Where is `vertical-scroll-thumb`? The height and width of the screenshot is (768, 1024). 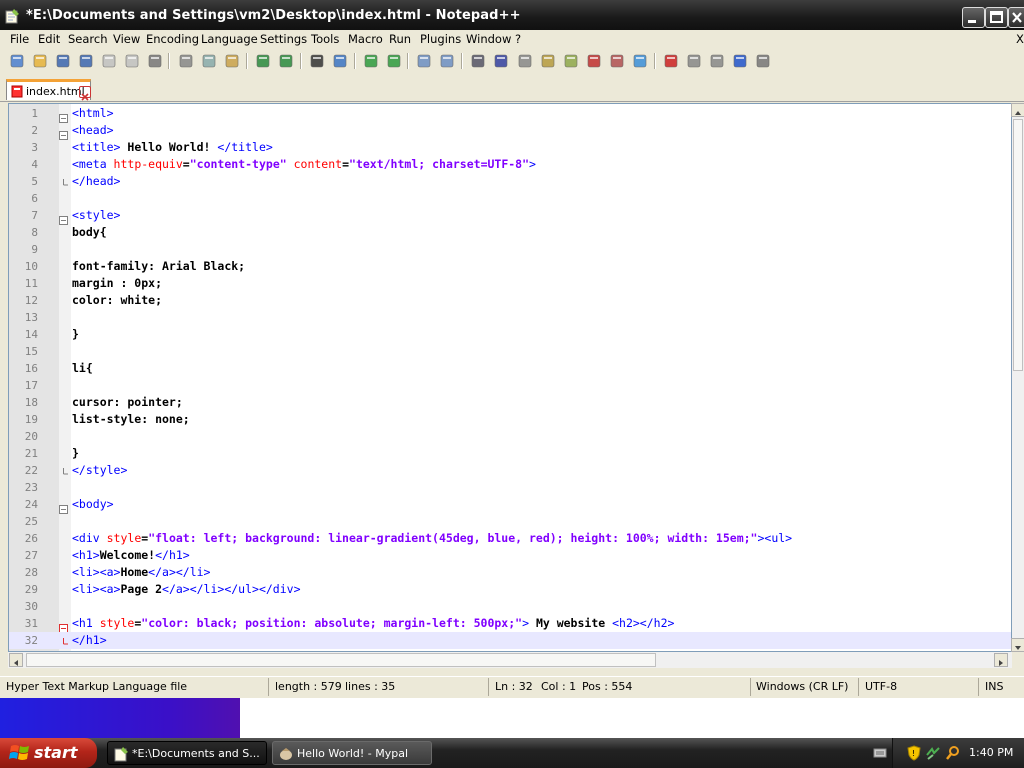
vertical-scroll-thumb is located at coordinates (1018, 245).